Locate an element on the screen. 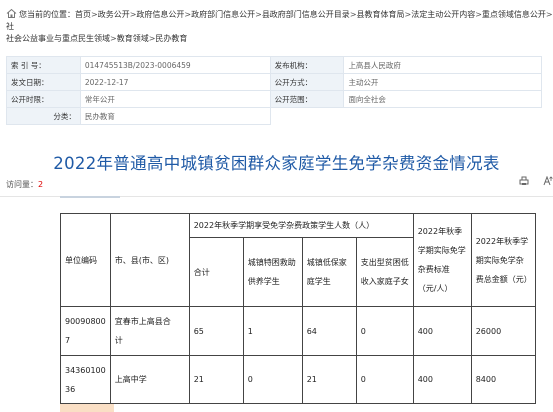 This screenshot has width=553, height=412. col-header-unit: 单位编码 is located at coordinates (85, 260).